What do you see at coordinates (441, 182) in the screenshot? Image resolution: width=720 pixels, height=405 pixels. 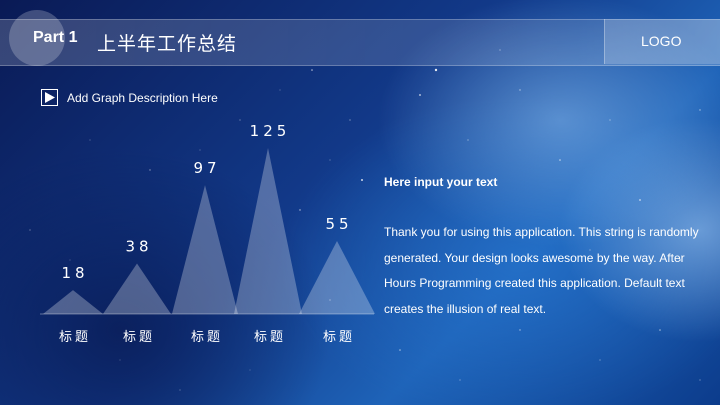 I see `info-title: Here input your text` at bounding box center [441, 182].